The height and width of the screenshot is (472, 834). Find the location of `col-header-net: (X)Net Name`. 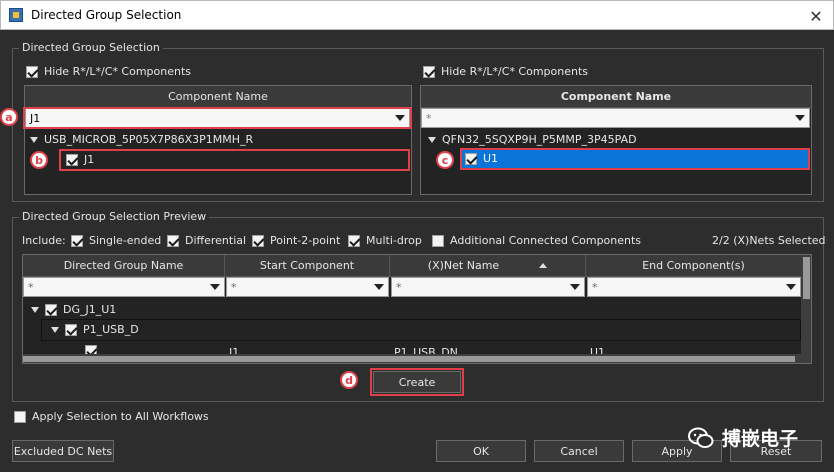

col-header-net: (X)Net Name is located at coordinates (488, 266).